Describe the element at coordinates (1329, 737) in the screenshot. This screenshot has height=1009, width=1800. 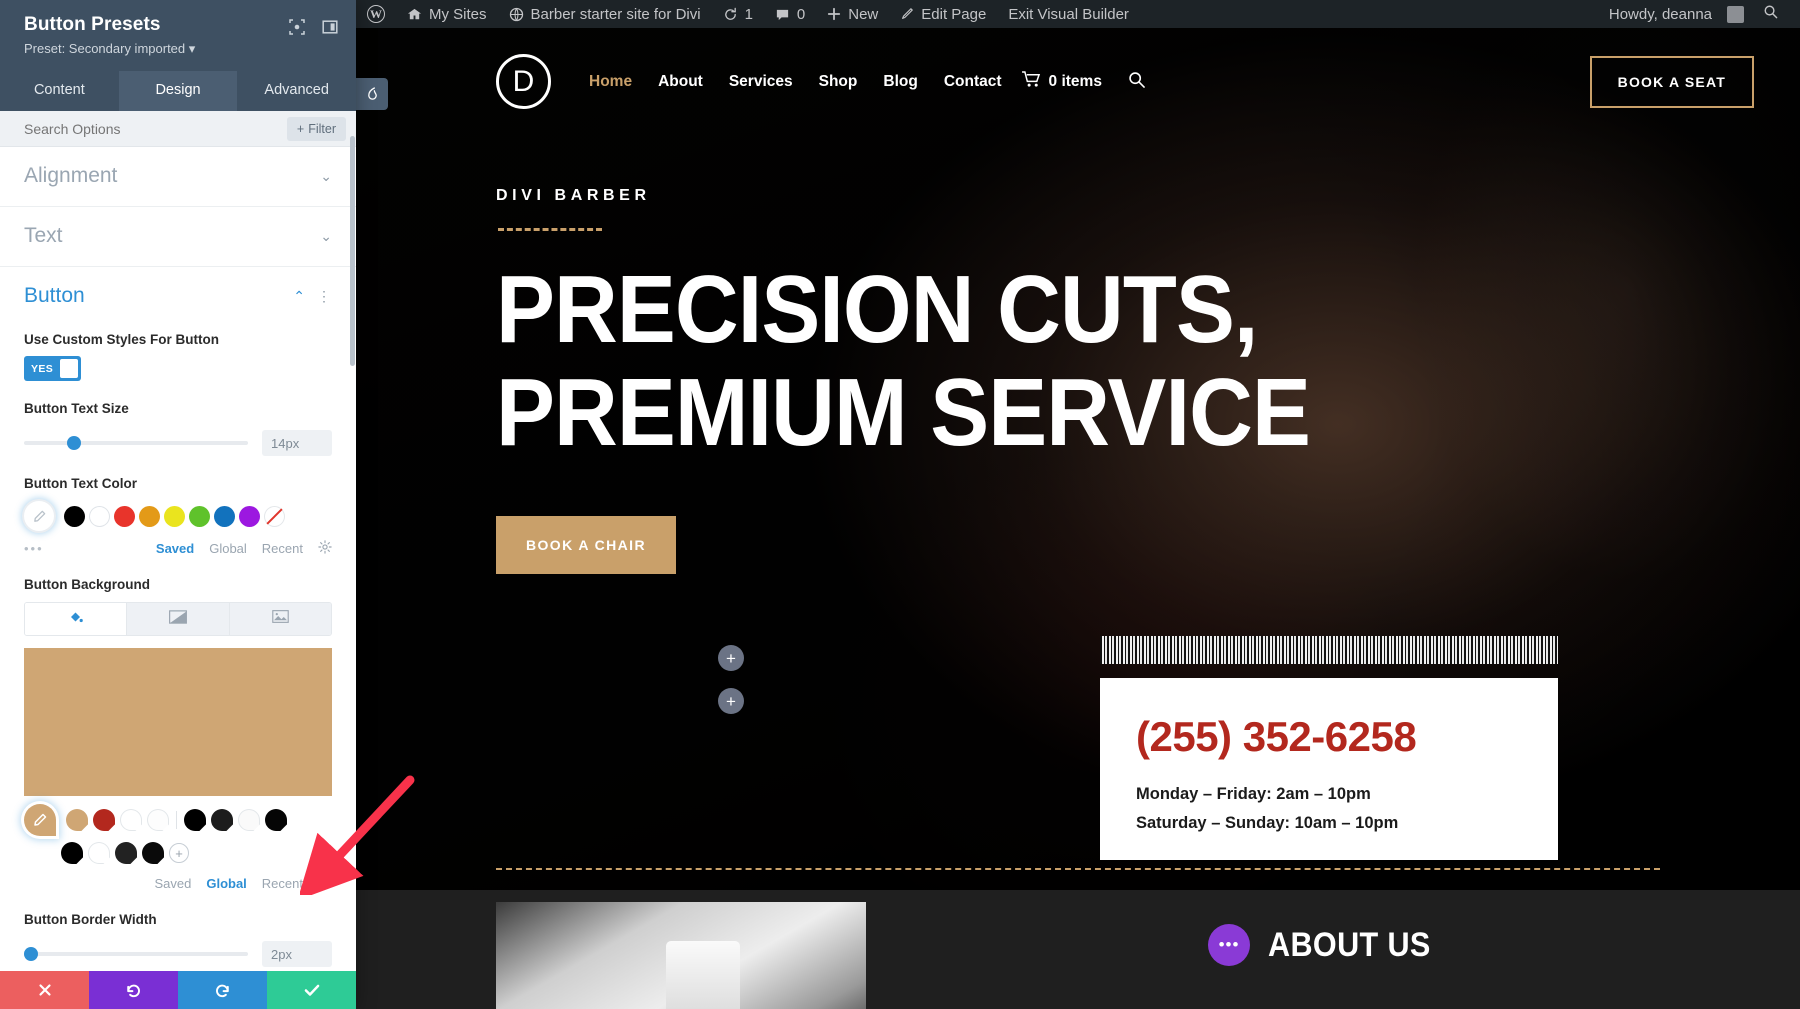
I see `phone-number: (255) 352-6258` at that location.